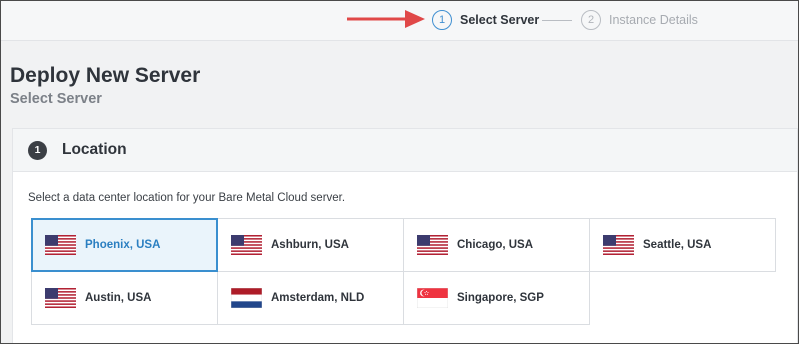  What do you see at coordinates (500, 20) in the screenshot?
I see `step-1-label: Select Server` at bounding box center [500, 20].